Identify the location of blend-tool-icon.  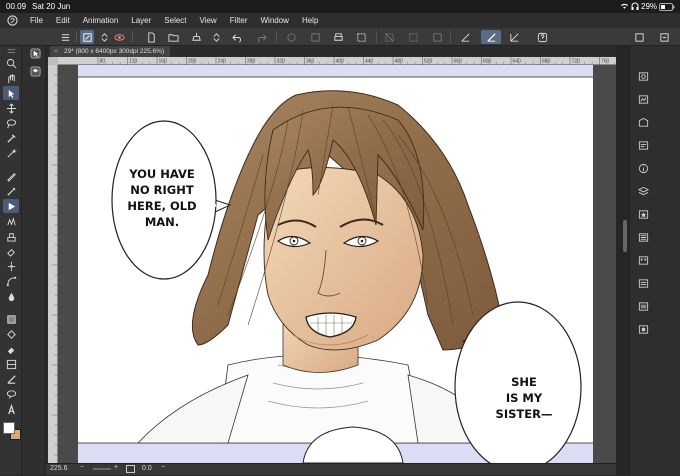
(11, 266).